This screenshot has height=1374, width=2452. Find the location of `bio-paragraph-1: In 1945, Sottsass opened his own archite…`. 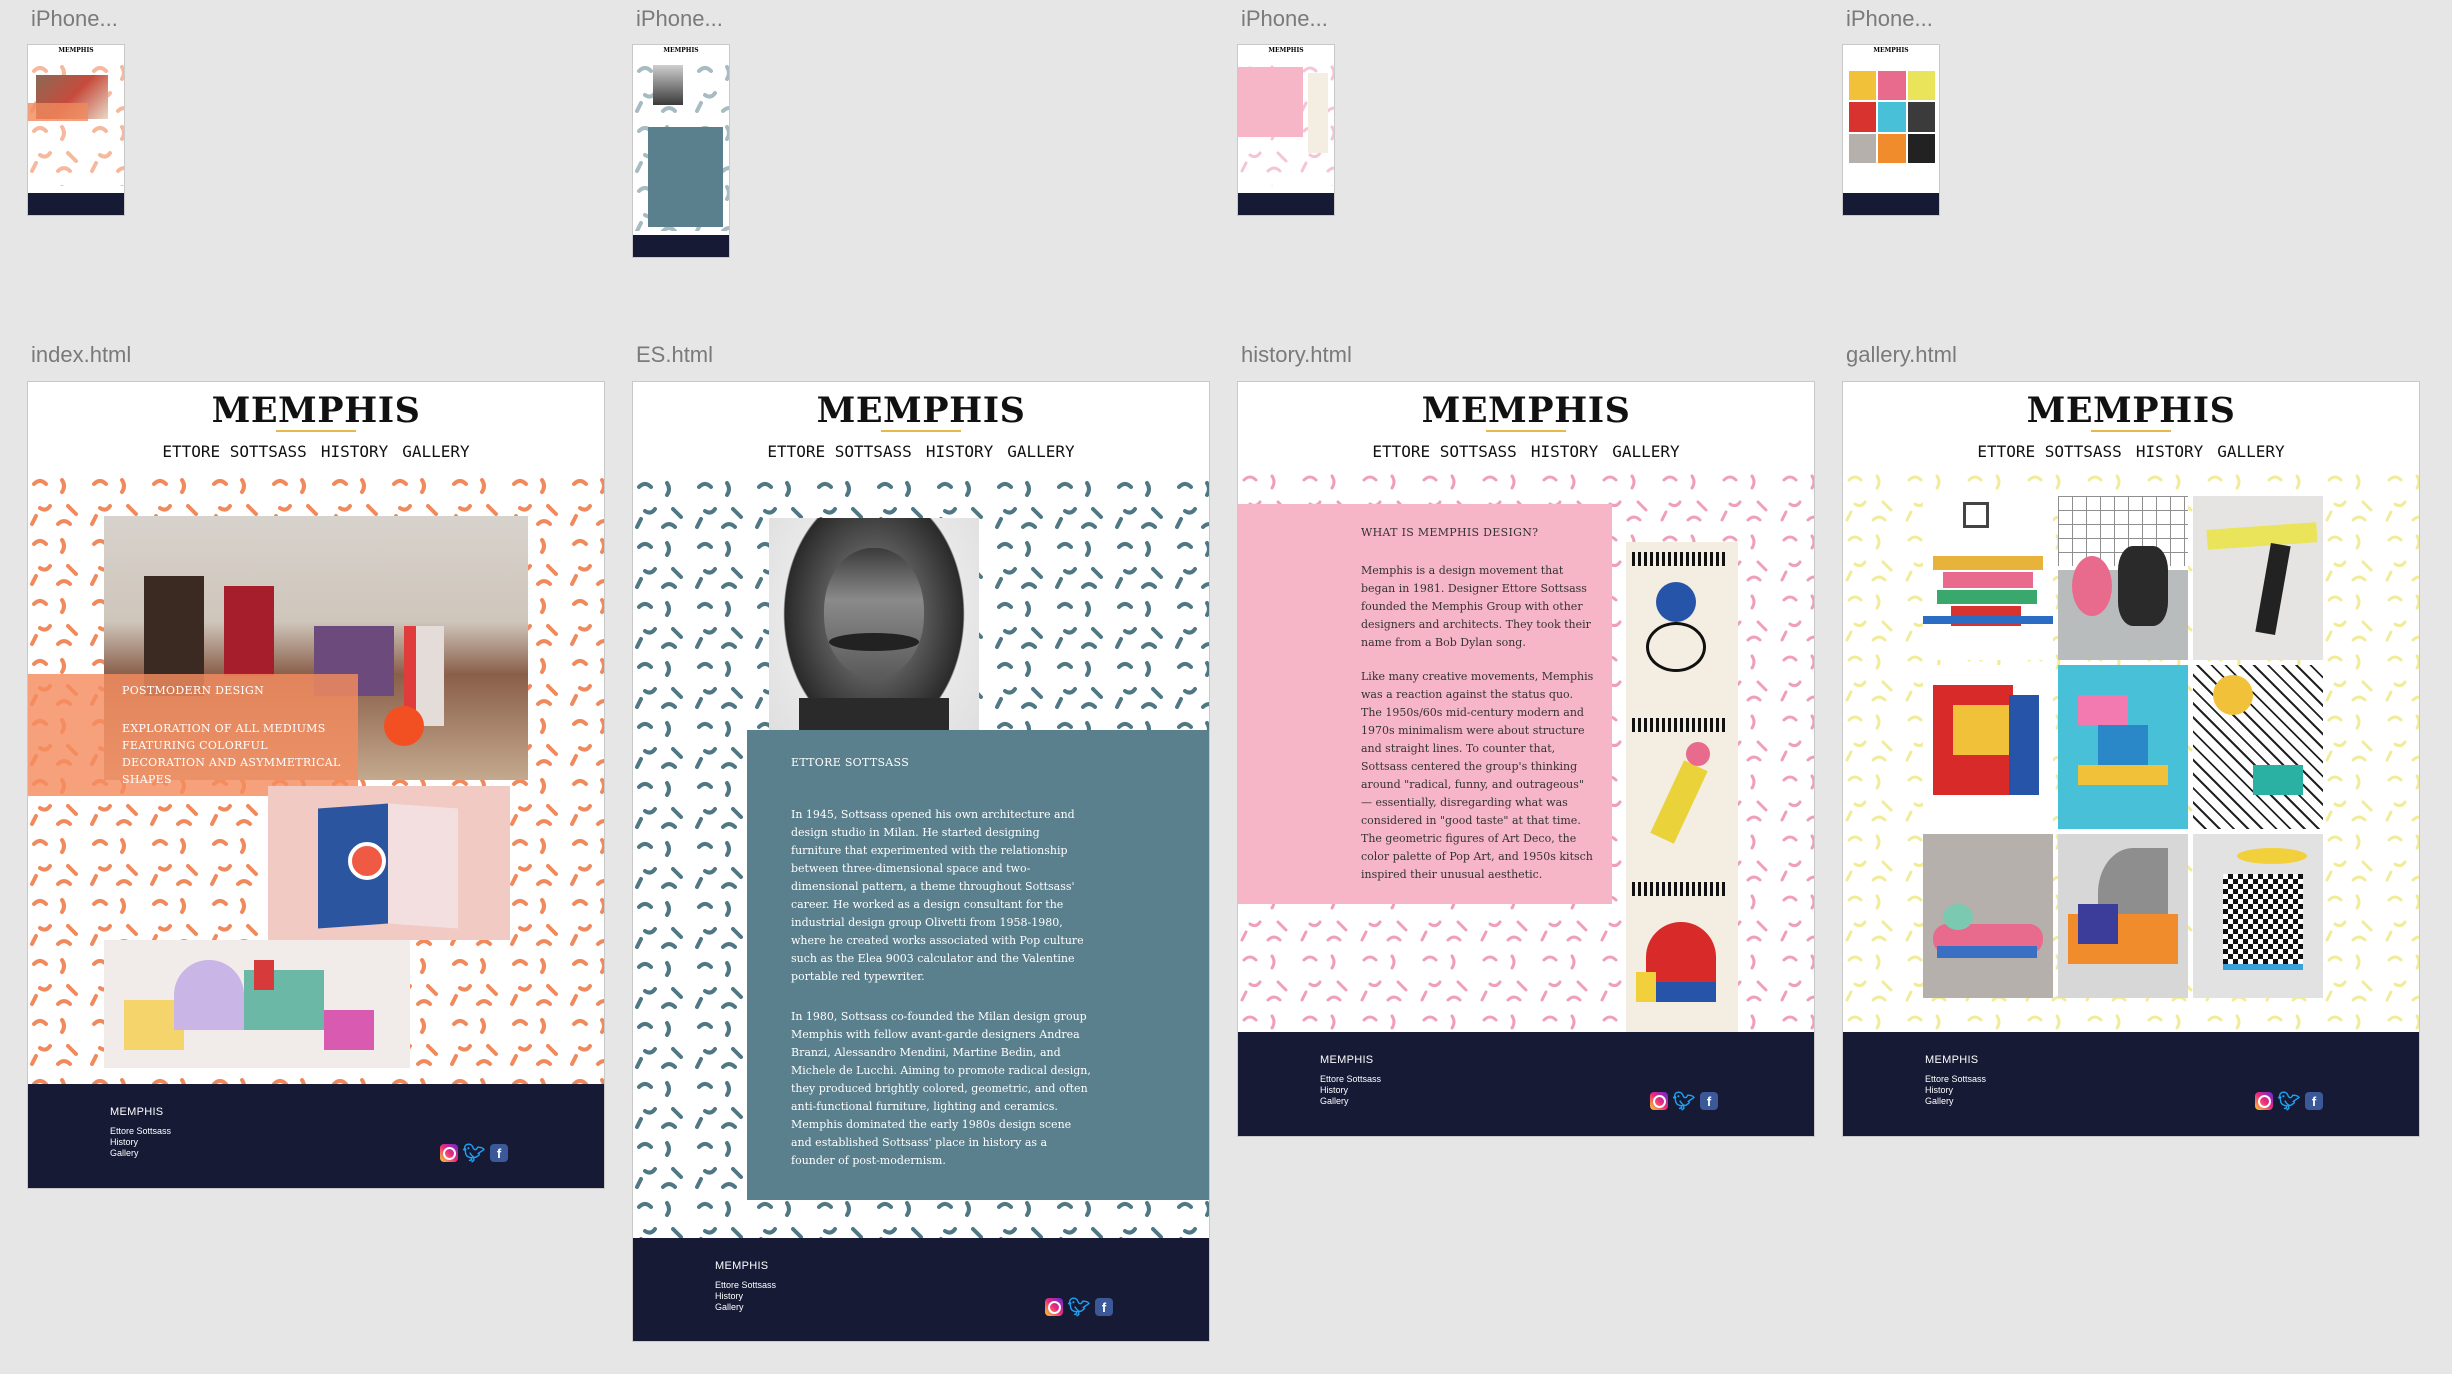

bio-paragraph-1: In 1945, Sottsass opened his own archite… is located at coordinates (937, 895).